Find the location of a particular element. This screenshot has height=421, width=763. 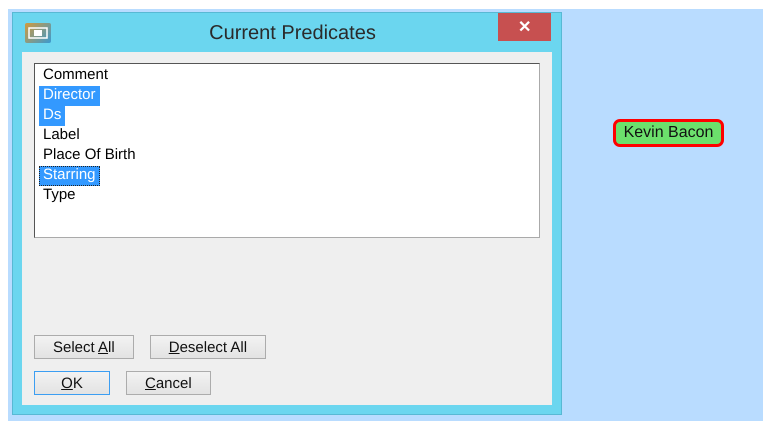

list-item: Comment is located at coordinates (75, 76).